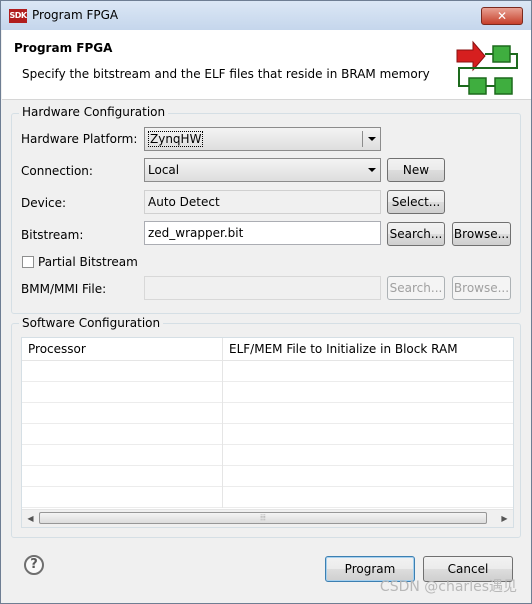 The width and height of the screenshot is (532, 604). I want to click on scroll-left-icon: ◀, so click(30, 518).